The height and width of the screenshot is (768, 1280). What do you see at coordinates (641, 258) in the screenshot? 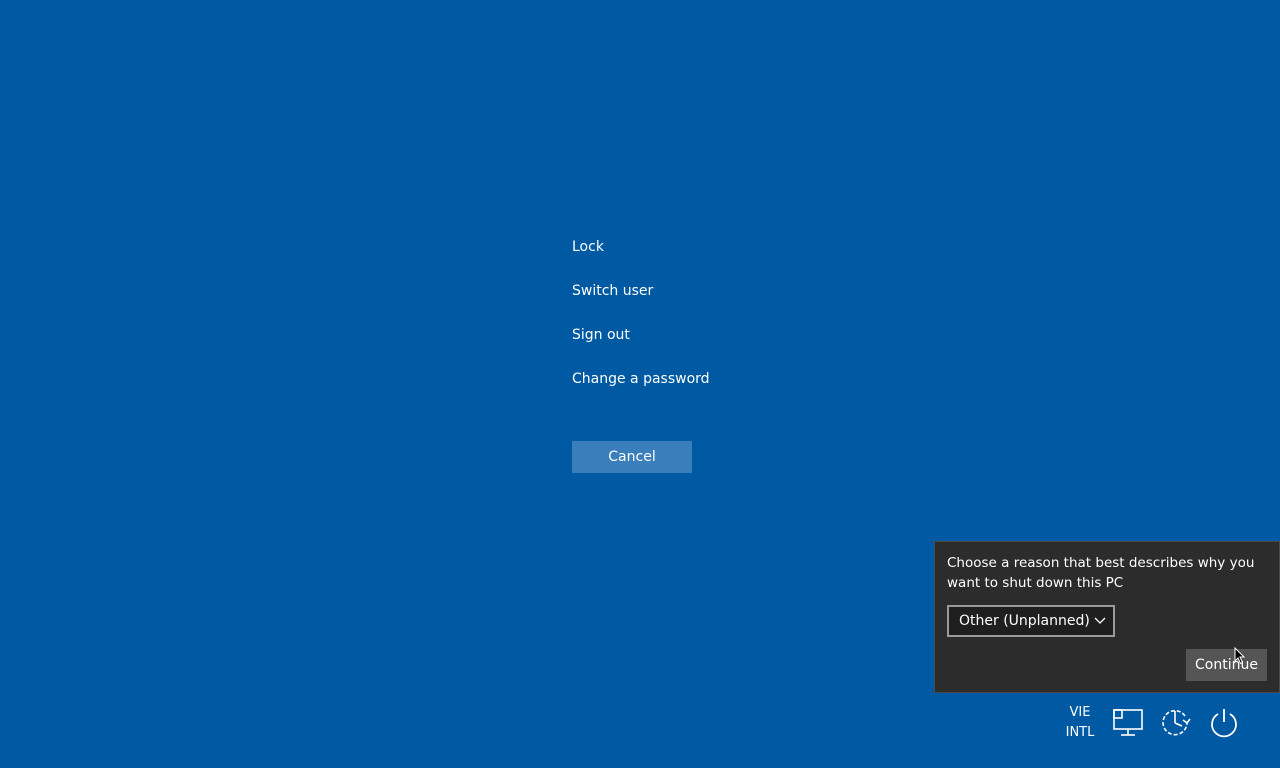
I see `lock-option: Lock` at bounding box center [641, 258].